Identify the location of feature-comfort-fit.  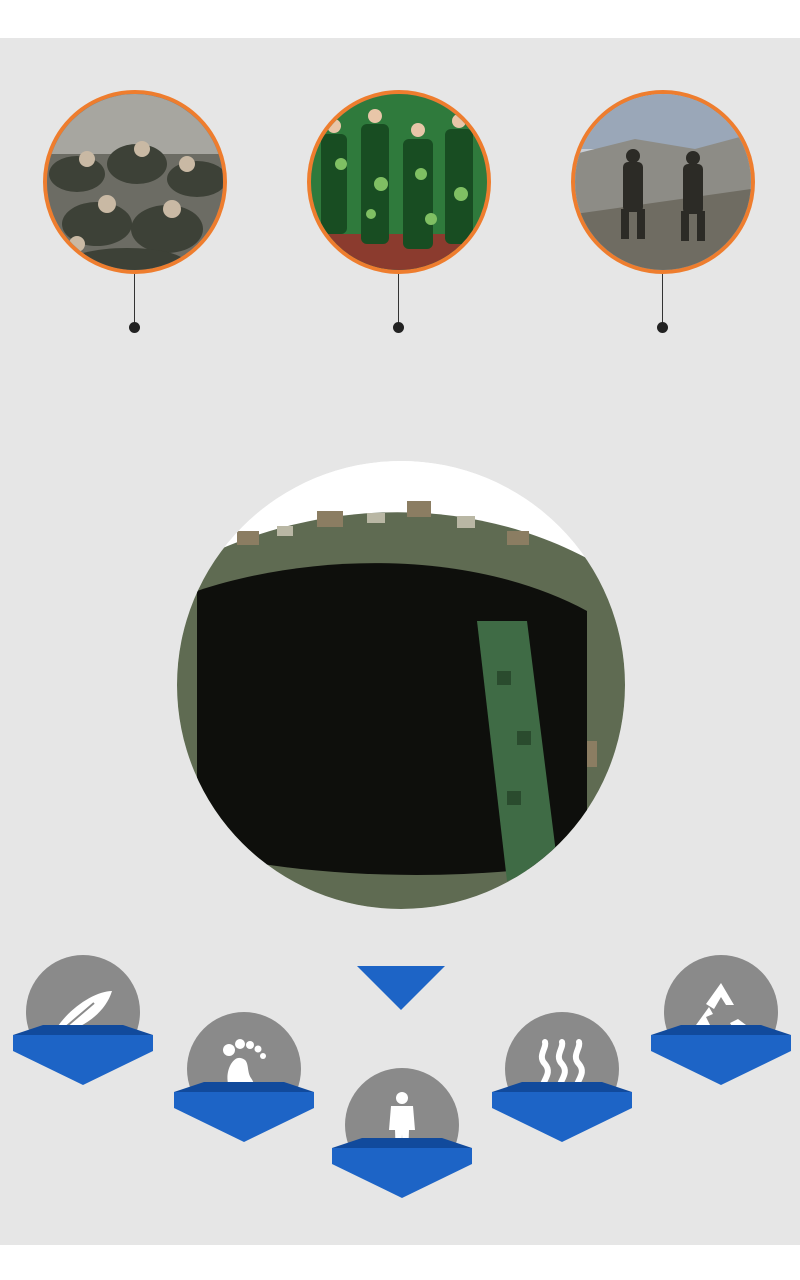
(244, 1087).